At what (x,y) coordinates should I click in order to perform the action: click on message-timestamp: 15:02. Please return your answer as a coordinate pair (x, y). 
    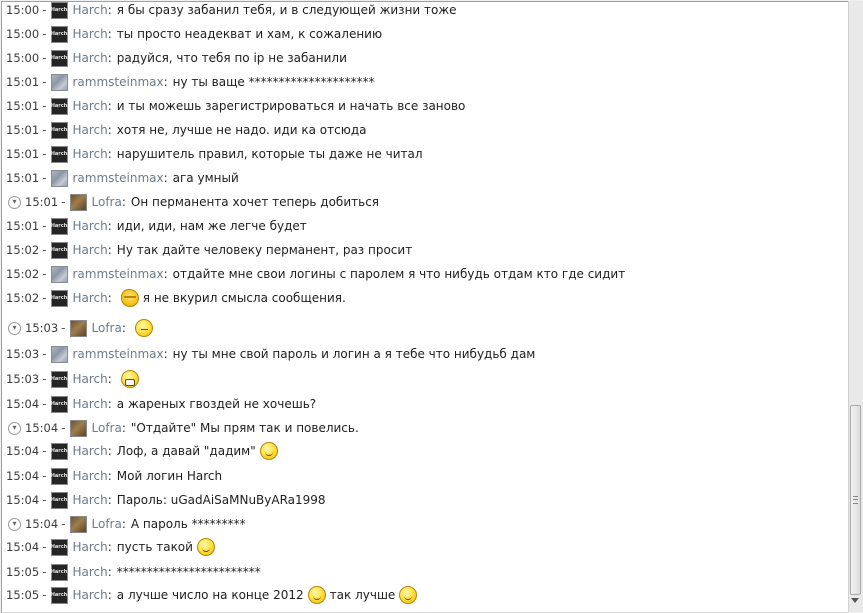
    Looking at the image, I should click on (23, 298).